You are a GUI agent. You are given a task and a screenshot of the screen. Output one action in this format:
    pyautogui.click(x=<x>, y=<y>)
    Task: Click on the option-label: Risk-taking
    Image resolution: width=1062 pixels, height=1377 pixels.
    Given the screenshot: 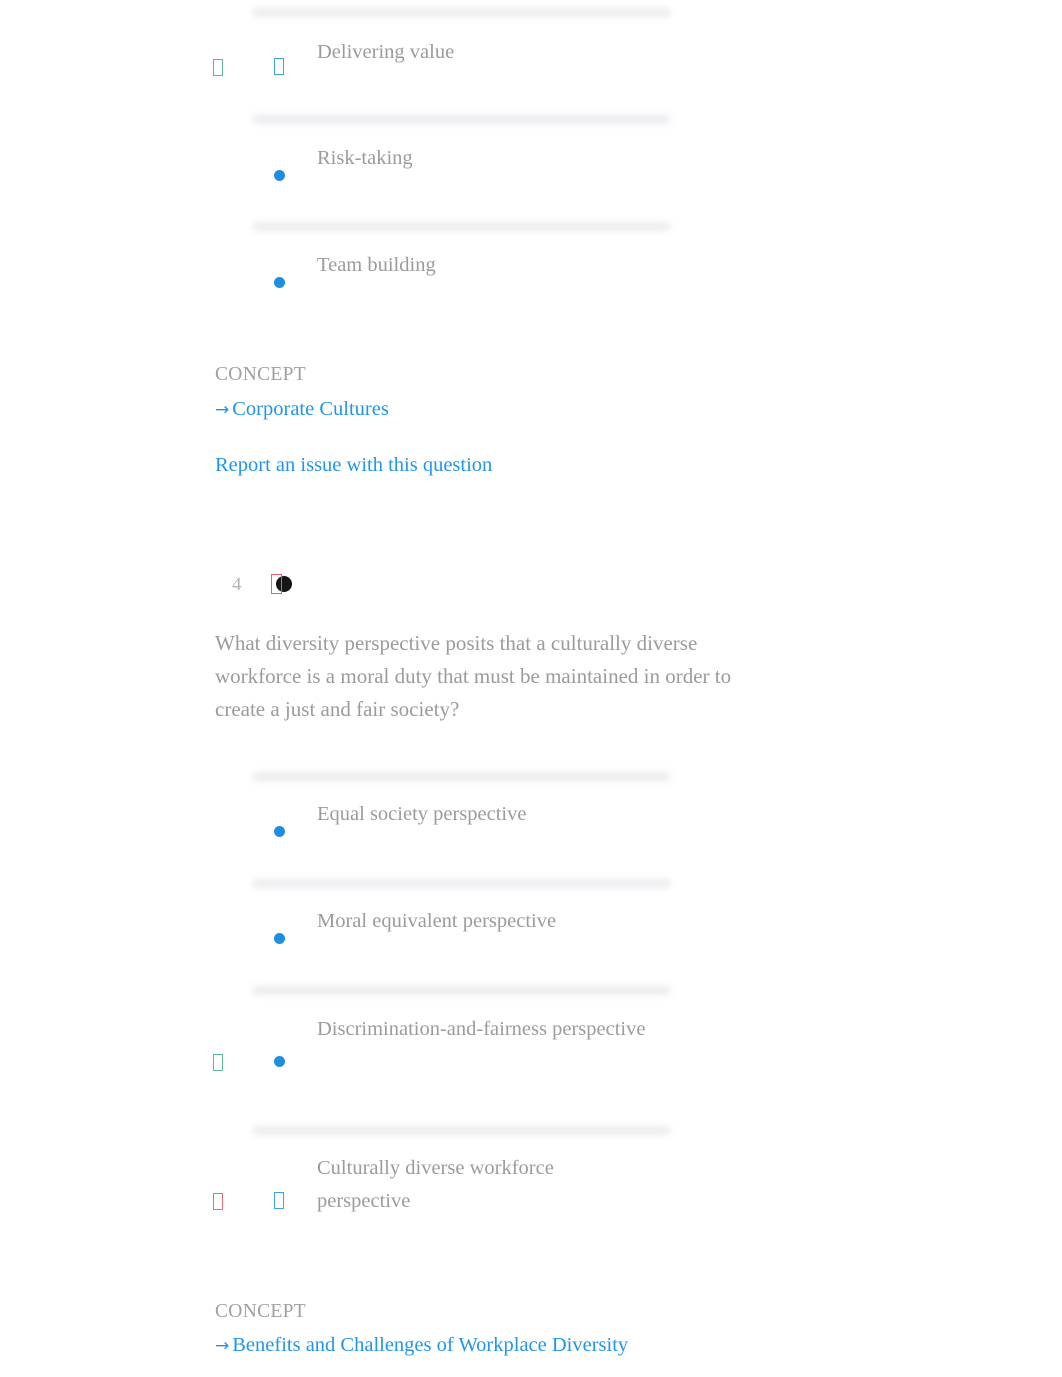 What is the action you would take?
    pyautogui.click(x=365, y=158)
    